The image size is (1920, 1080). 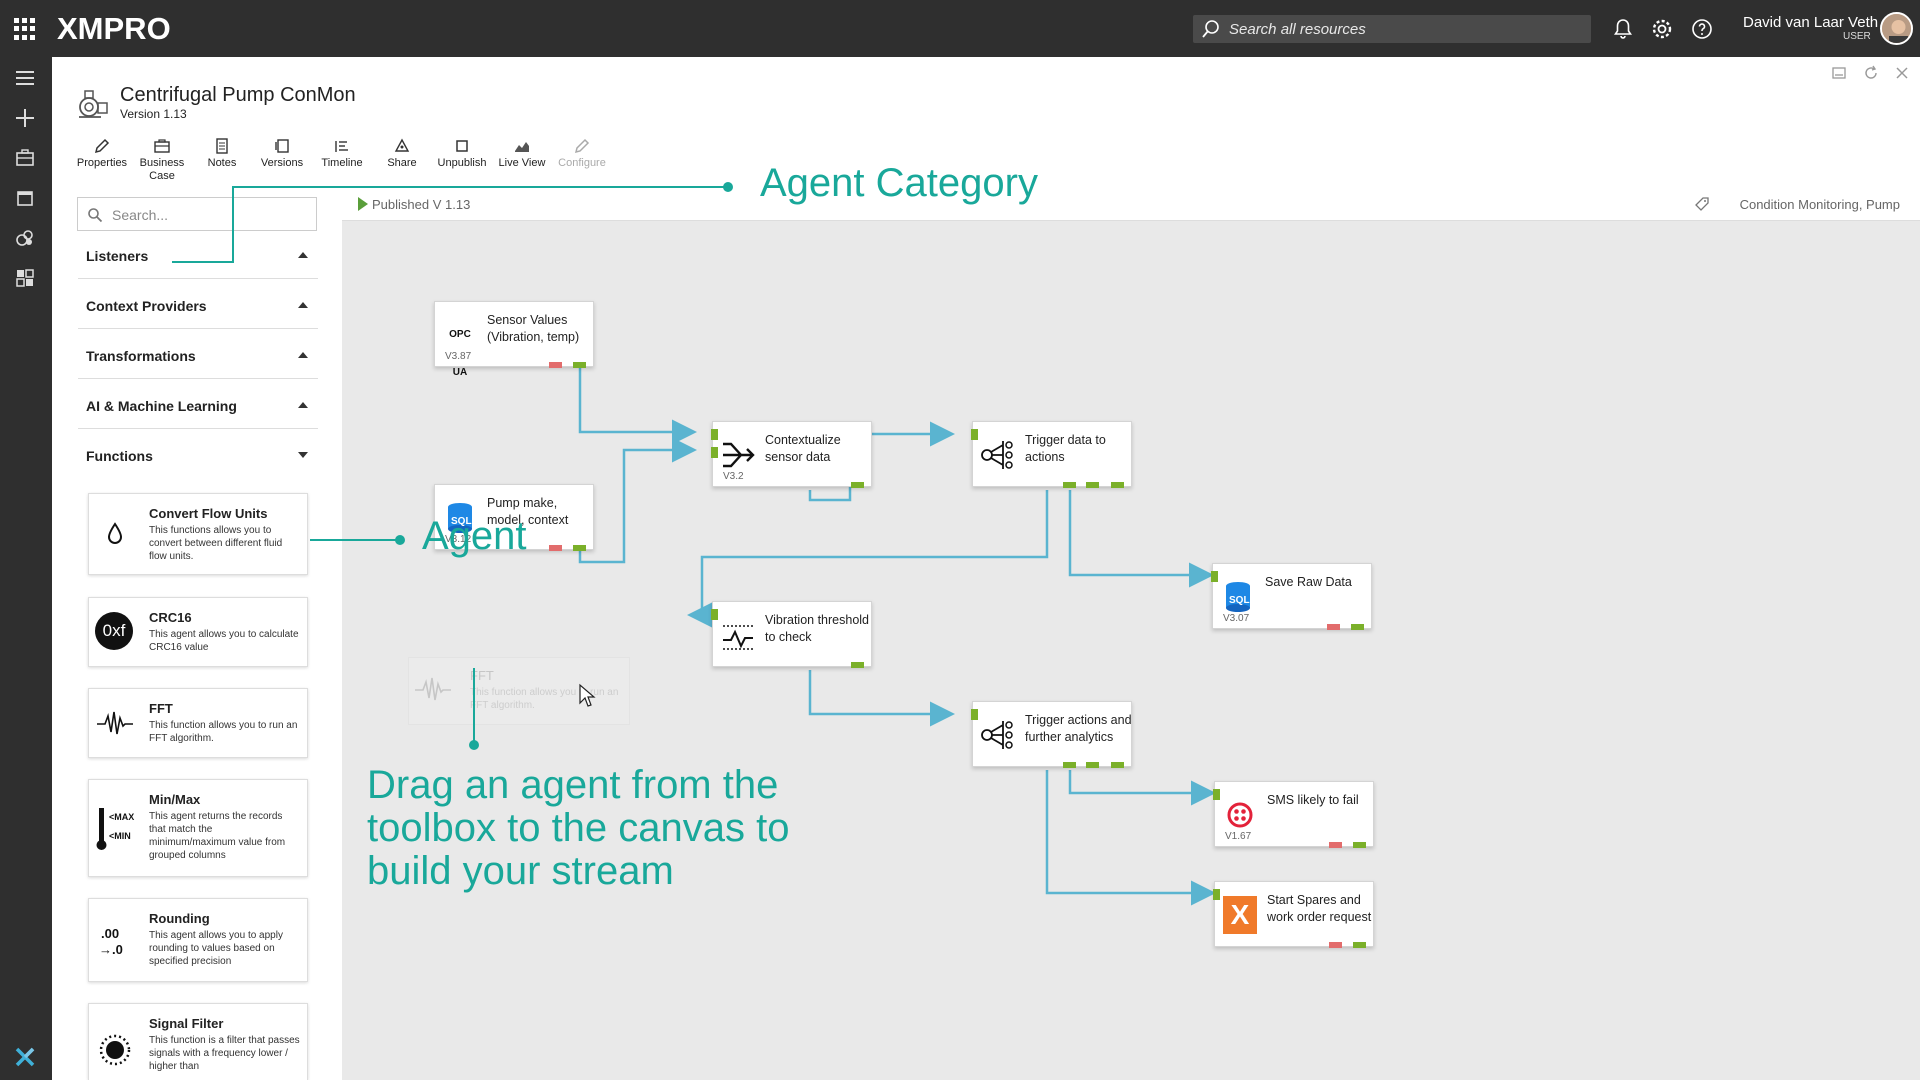 I want to click on plus-icon, so click(x=25, y=118).